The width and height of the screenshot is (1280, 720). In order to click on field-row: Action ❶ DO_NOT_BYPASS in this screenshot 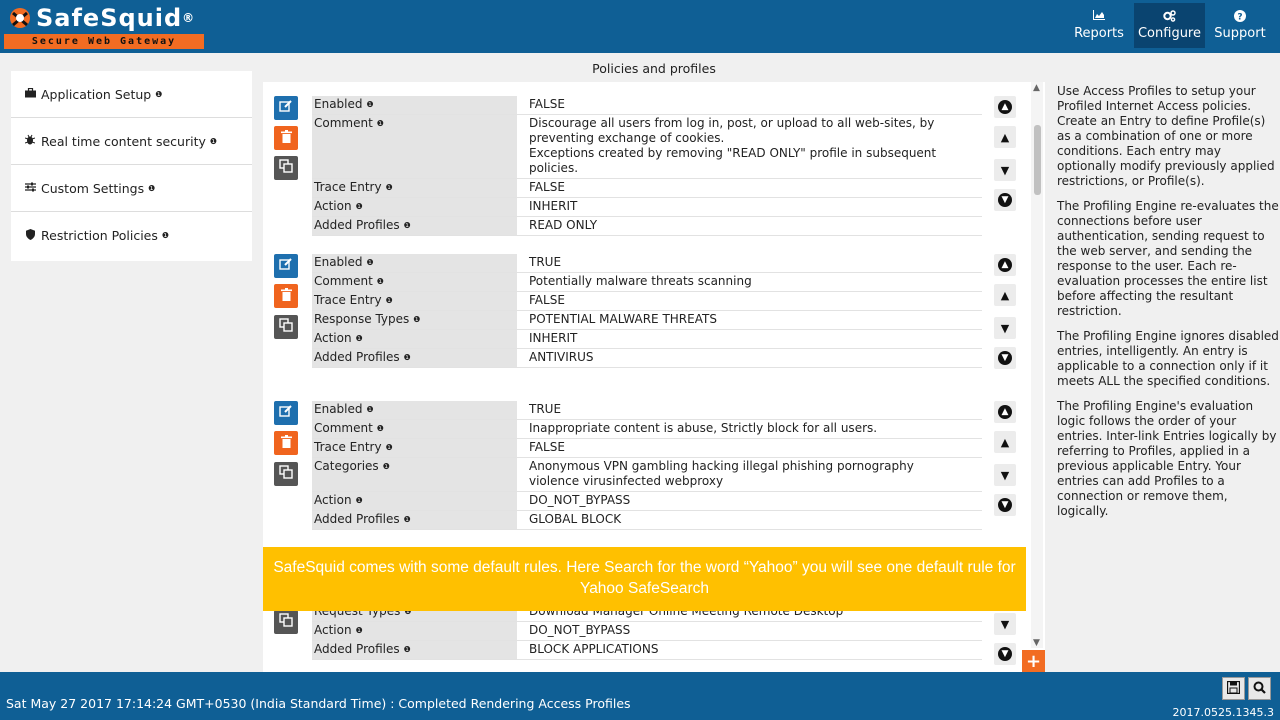, I will do `click(647, 631)`.